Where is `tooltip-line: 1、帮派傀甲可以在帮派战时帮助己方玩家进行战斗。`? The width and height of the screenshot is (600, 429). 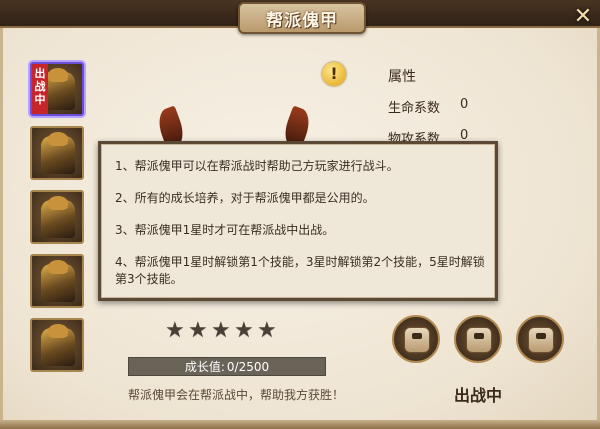
tooltip-line: 1、帮派傀甲可以在帮派战时帮助己方玩家进行战斗。 is located at coordinates (257, 166).